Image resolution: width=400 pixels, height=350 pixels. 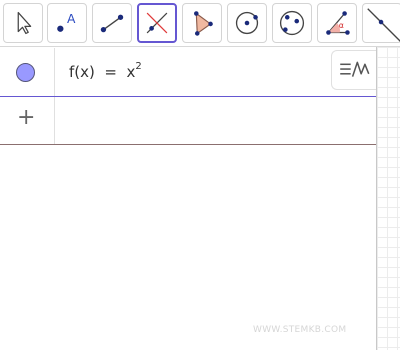 I want to click on algebra-style-button, so click(x=353, y=70).